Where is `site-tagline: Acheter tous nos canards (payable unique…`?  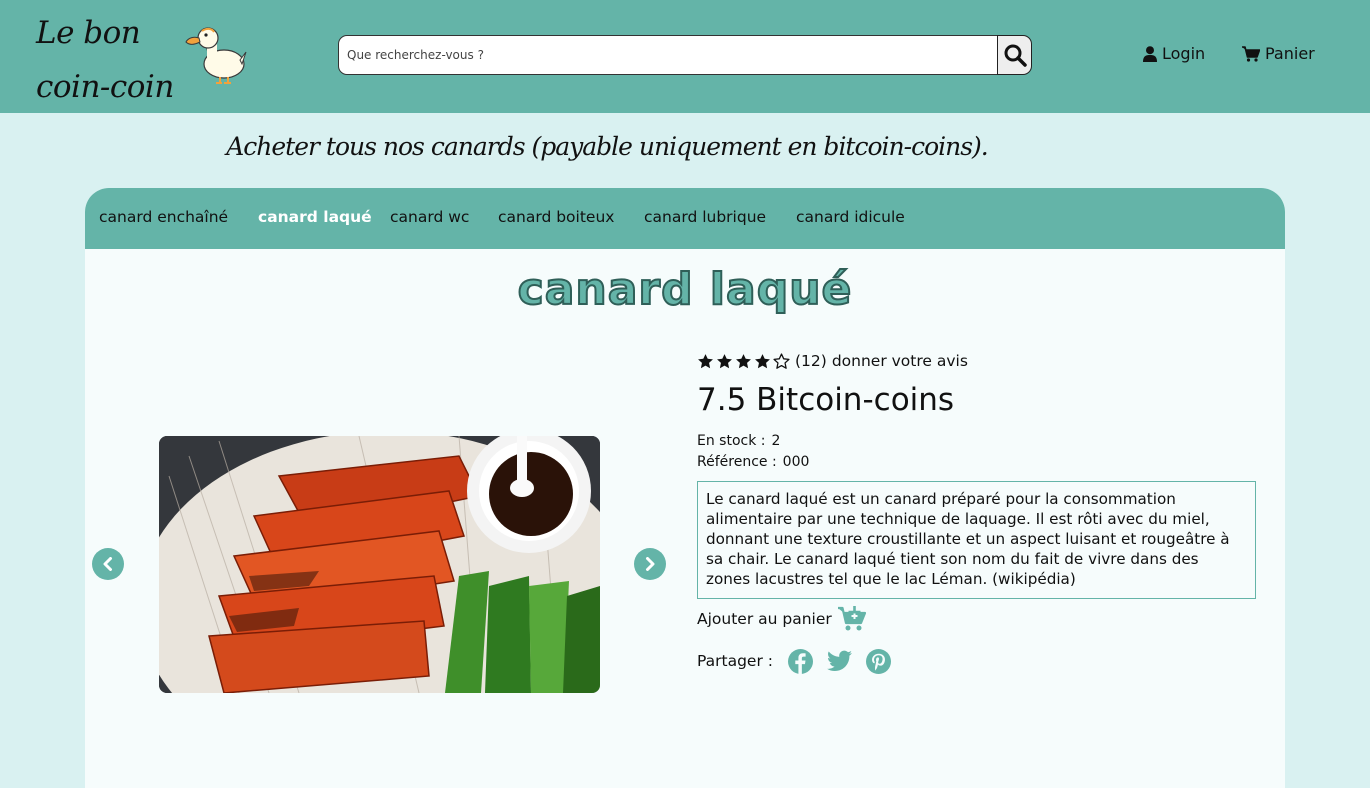
site-tagline: Acheter tous nos canards (payable unique… is located at coordinates (607, 146).